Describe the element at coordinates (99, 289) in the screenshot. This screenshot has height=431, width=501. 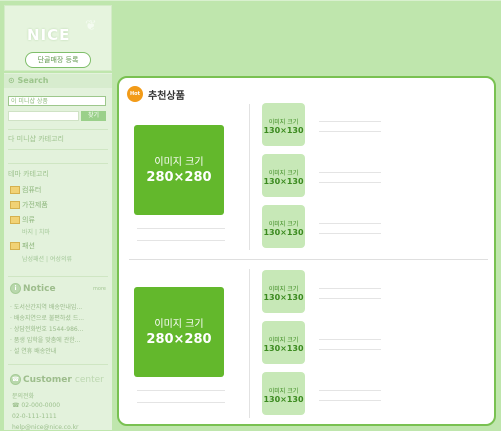
I see `notice-more-link: more` at that location.